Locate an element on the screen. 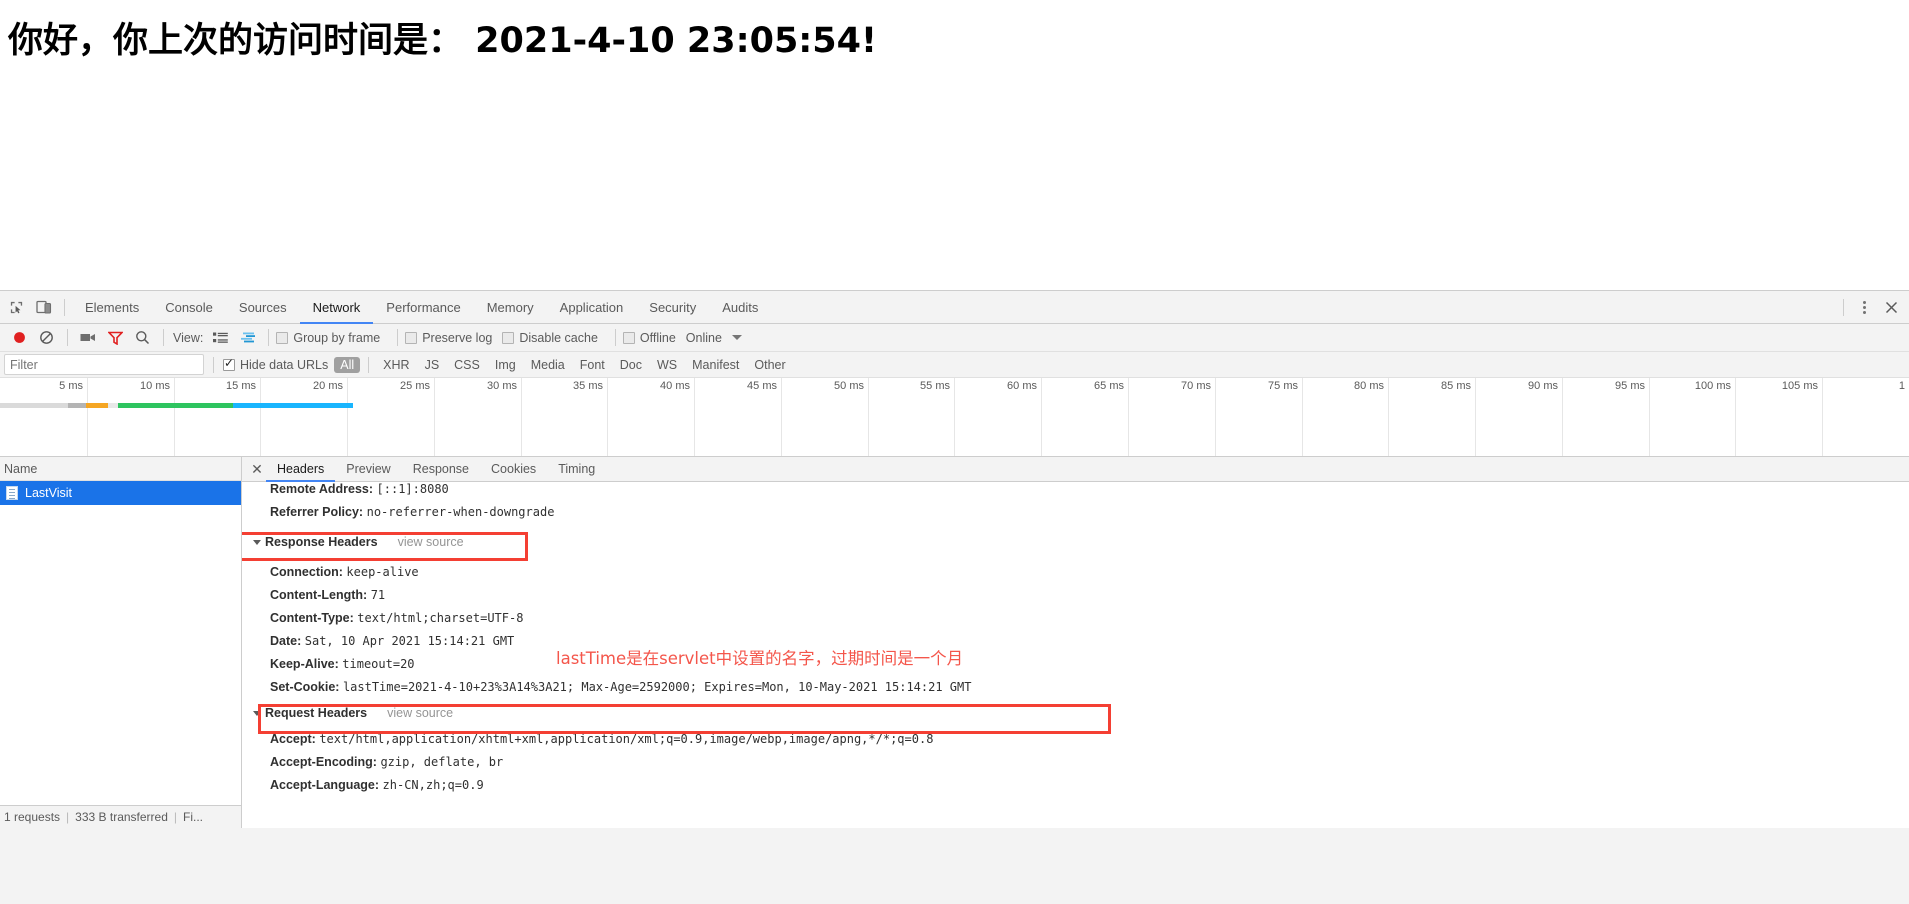 The height and width of the screenshot is (904, 1909). type-filter-doc: Doc is located at coordinates (631, 365).